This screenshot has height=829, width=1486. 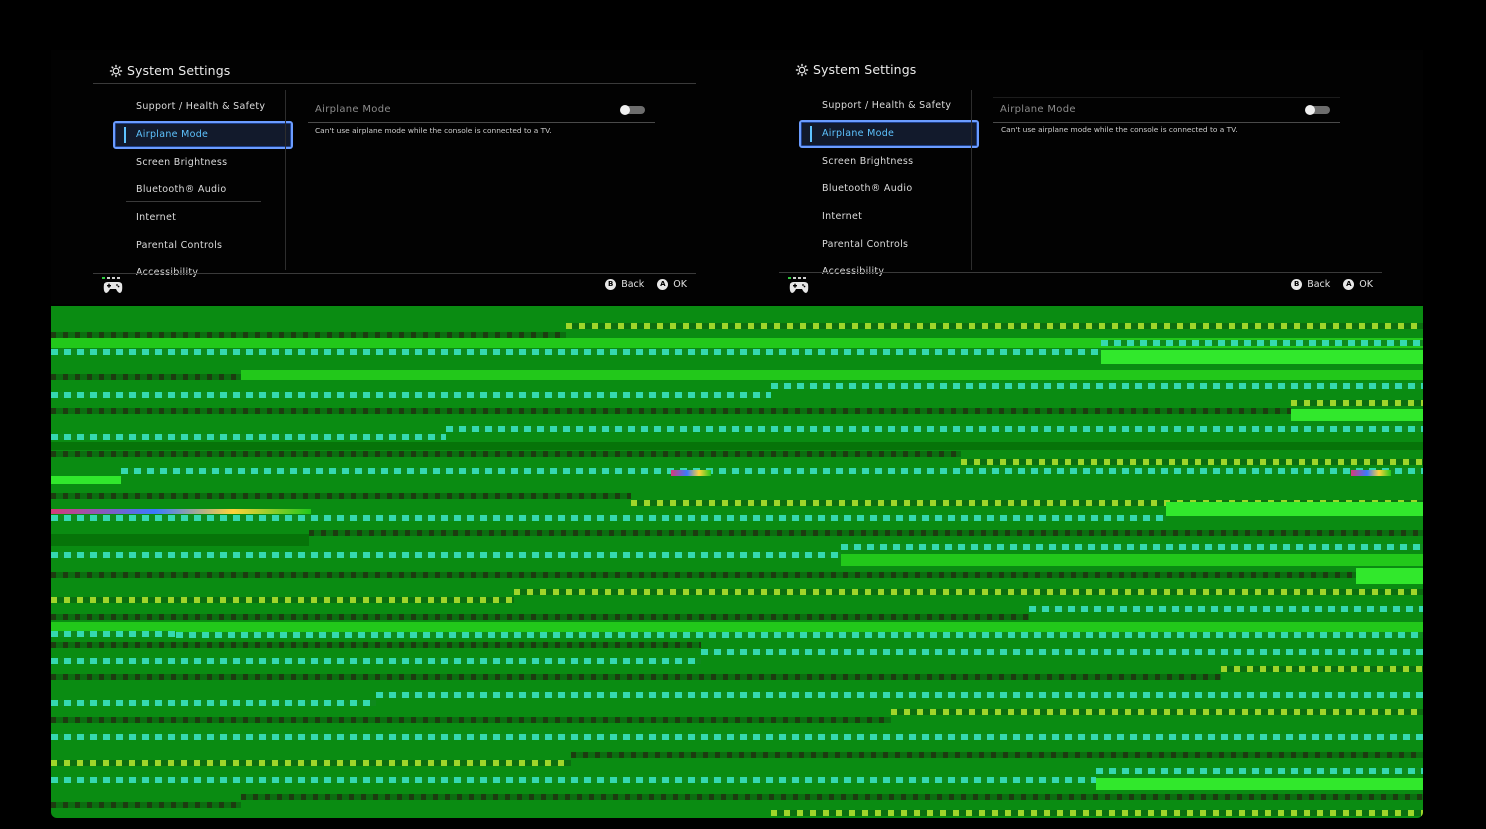 I want to click on a-button-icon: A, so click(x=663, y=284).